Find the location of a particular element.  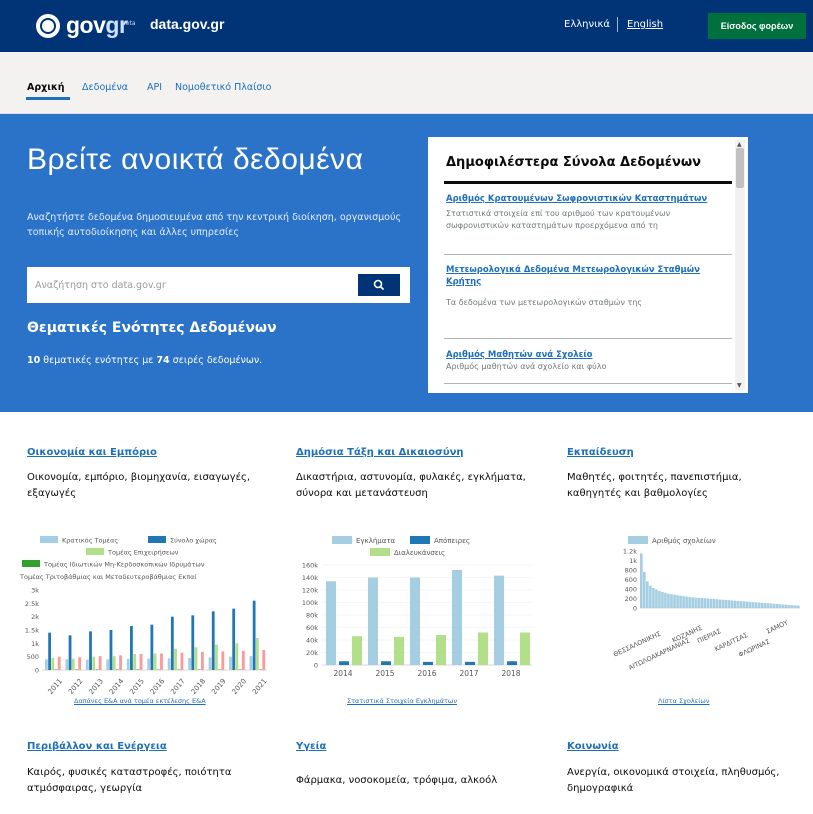

category-education-title: Εκπαίδευση is located at coordinates (600, 452).